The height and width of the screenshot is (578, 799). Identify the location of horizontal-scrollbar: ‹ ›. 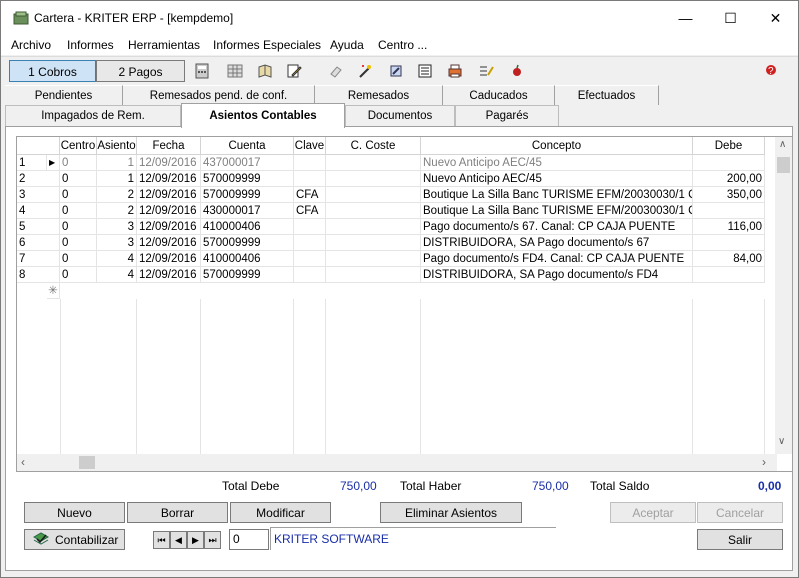
(397, 462).